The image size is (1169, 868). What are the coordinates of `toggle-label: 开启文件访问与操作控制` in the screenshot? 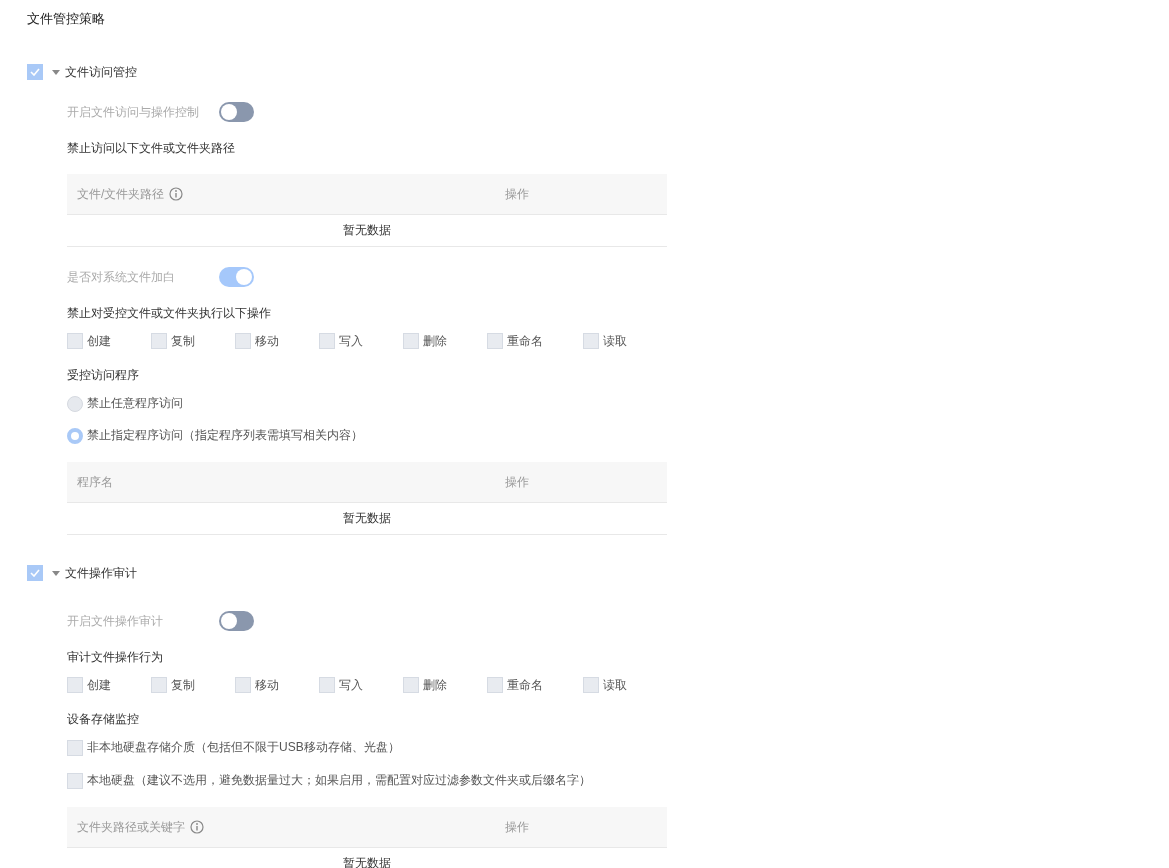 It's located at (133, 112).